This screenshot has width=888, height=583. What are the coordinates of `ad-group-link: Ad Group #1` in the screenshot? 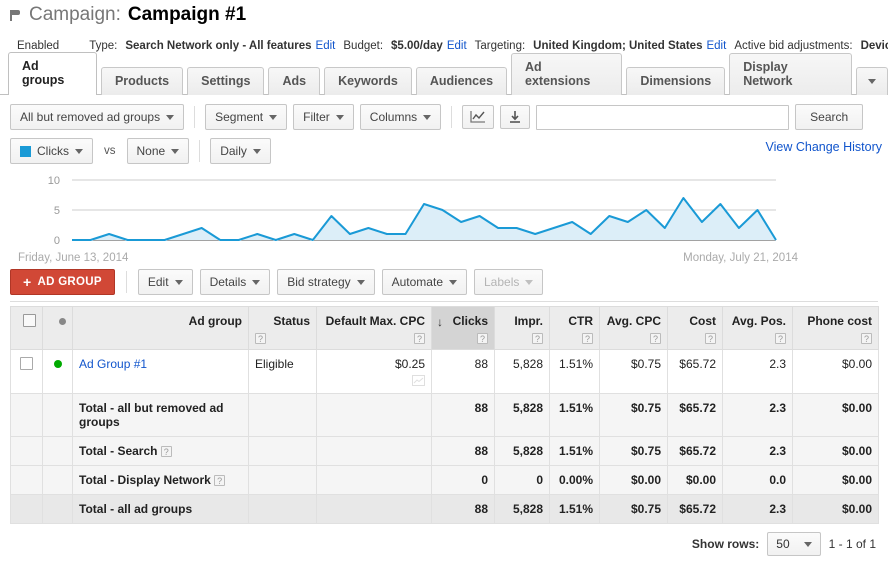 It's located at (113, 364).